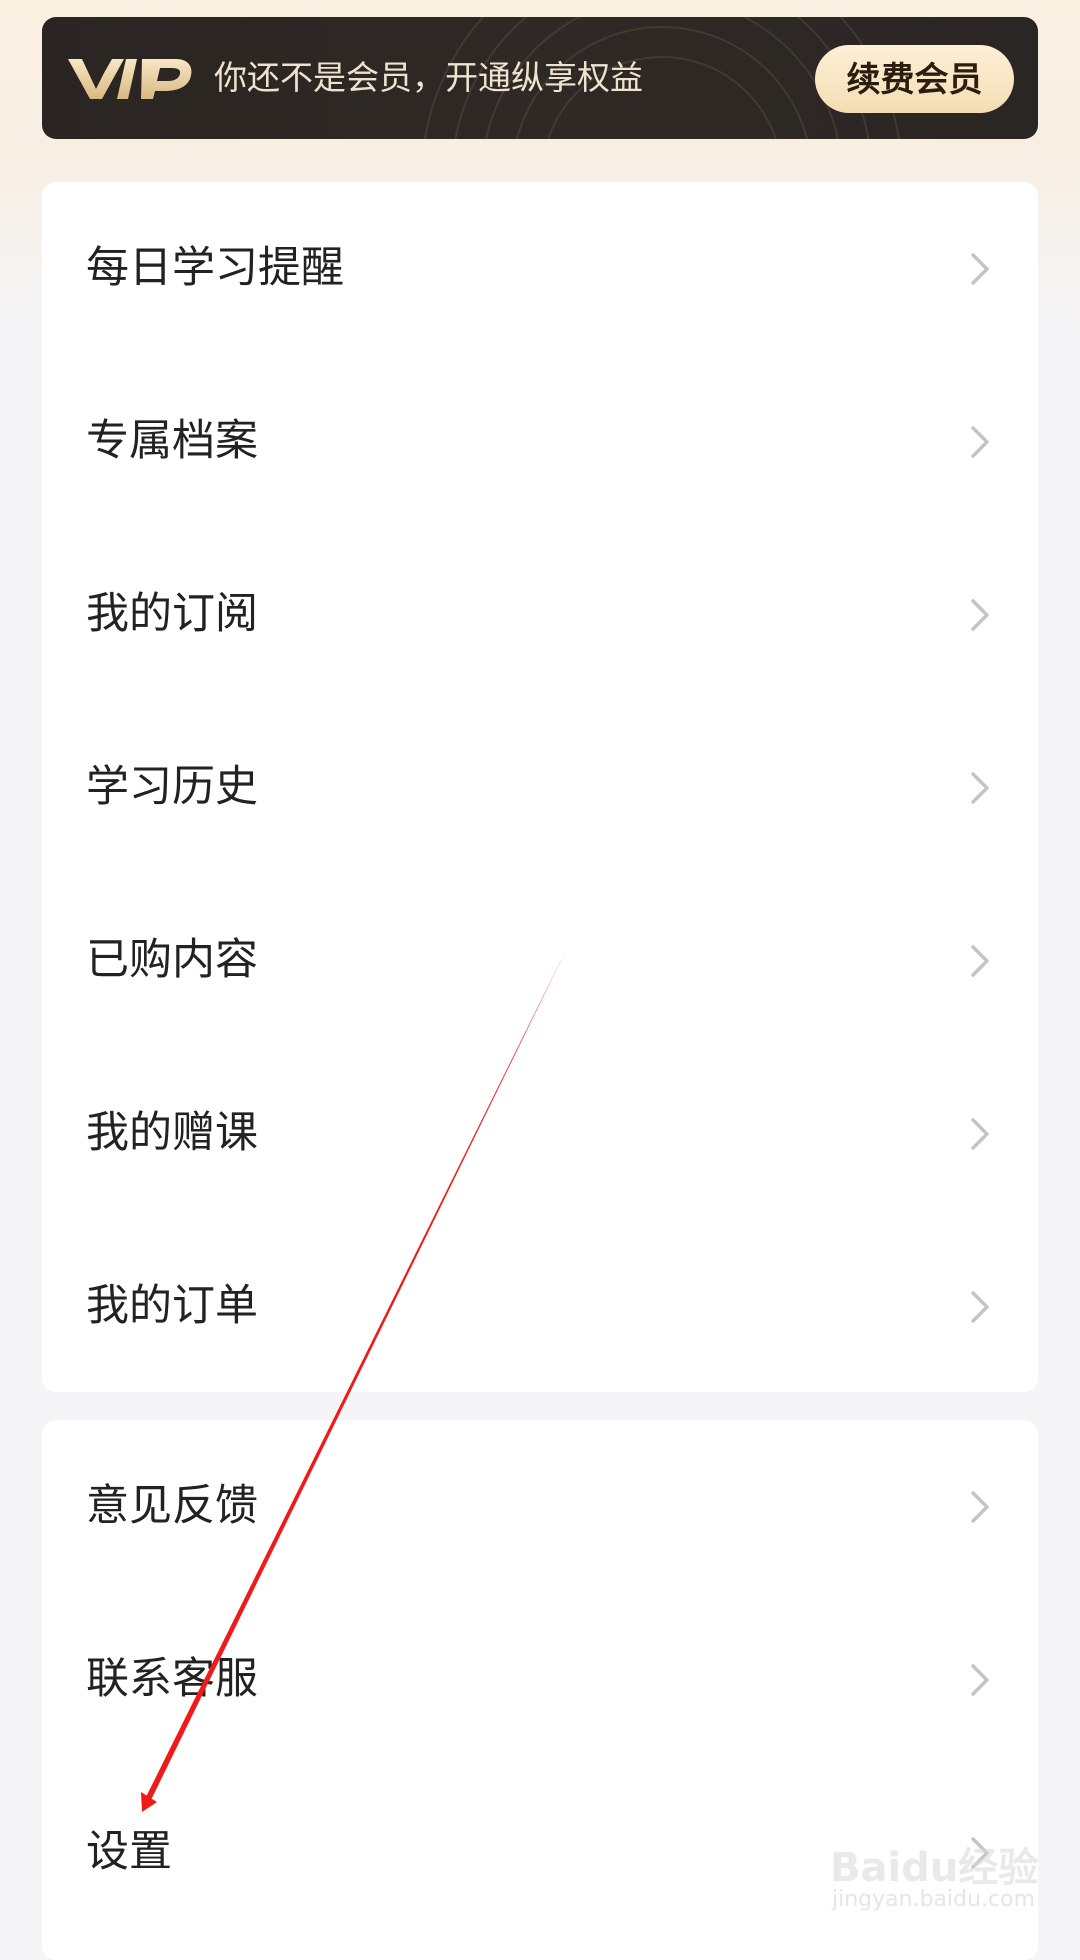  I want to click on menu-item-purchased: 已购内容, so click(540, 960).